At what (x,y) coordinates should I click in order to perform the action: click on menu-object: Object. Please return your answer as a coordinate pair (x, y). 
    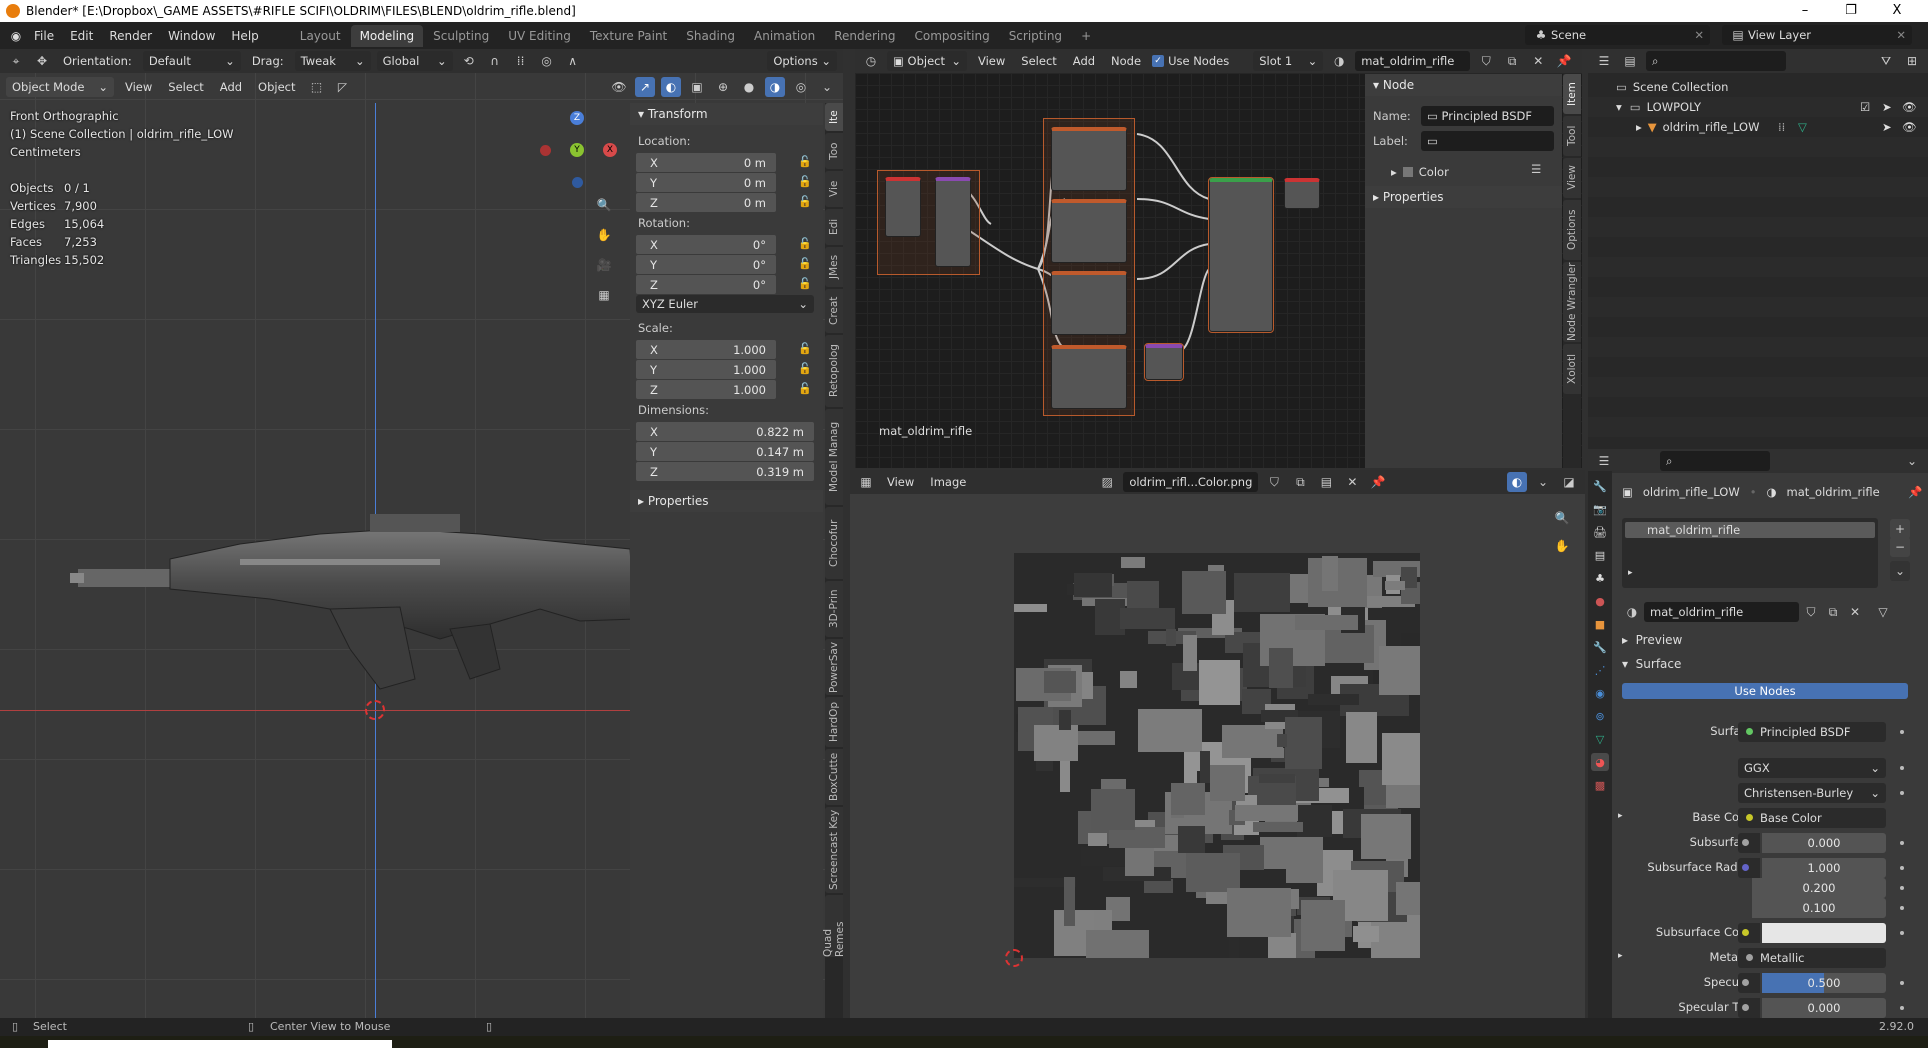
    Looking at the image, I should click on (276, 87).